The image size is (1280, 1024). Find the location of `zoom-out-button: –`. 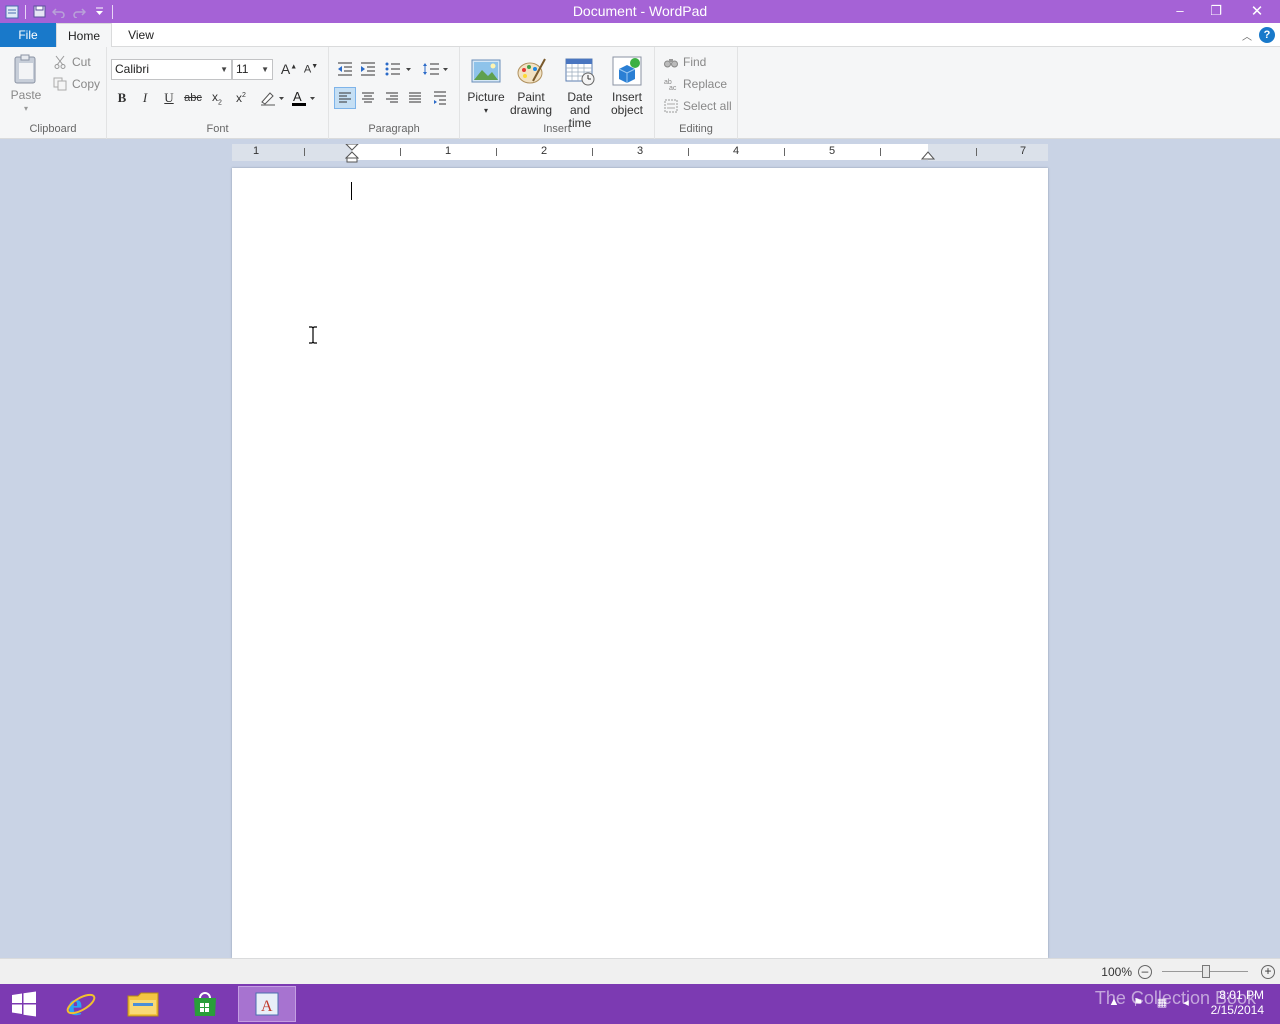

zoom-out-button: – is located at coordinates (1145, 972).